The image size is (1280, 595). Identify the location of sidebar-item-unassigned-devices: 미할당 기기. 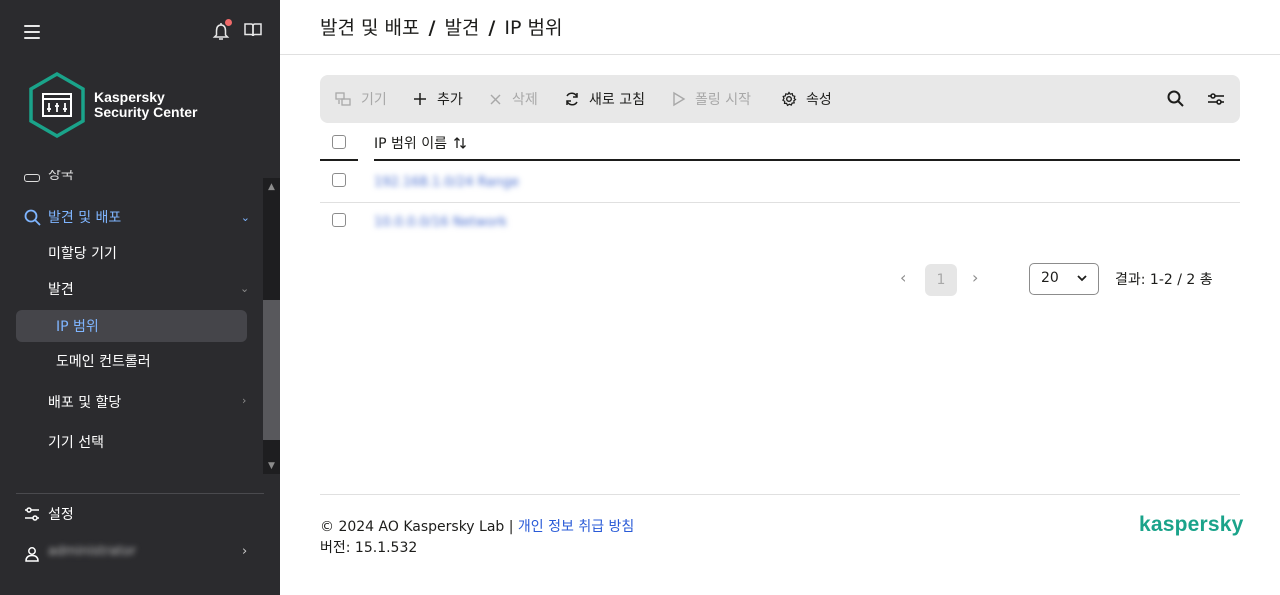
(82, 253).